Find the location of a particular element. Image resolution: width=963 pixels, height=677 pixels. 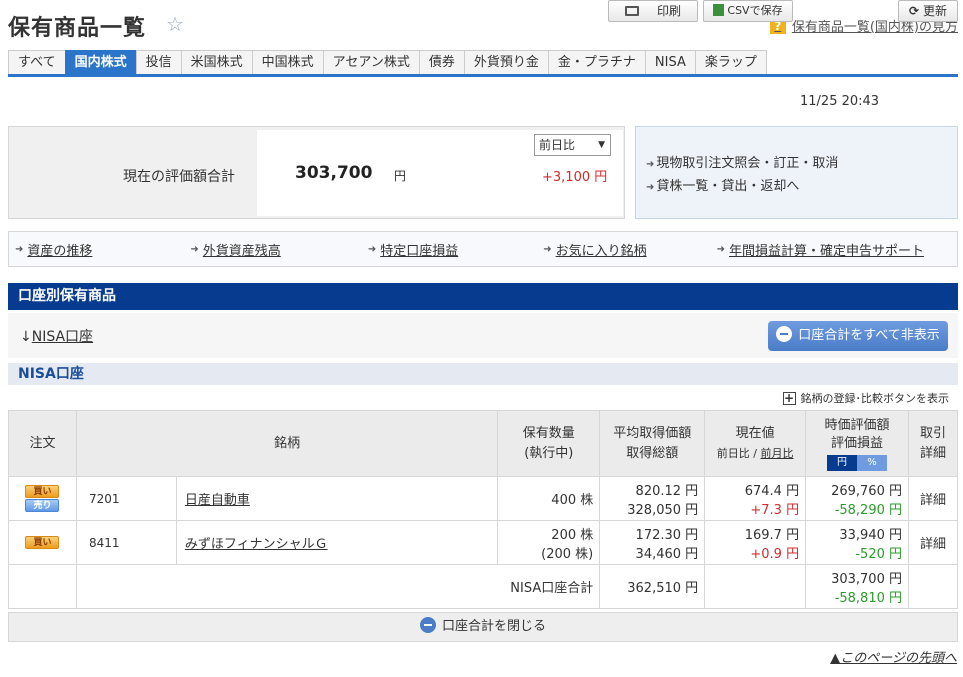

link-specific-account-pl: 特定口座損益 is located at coordinates (419, 249).